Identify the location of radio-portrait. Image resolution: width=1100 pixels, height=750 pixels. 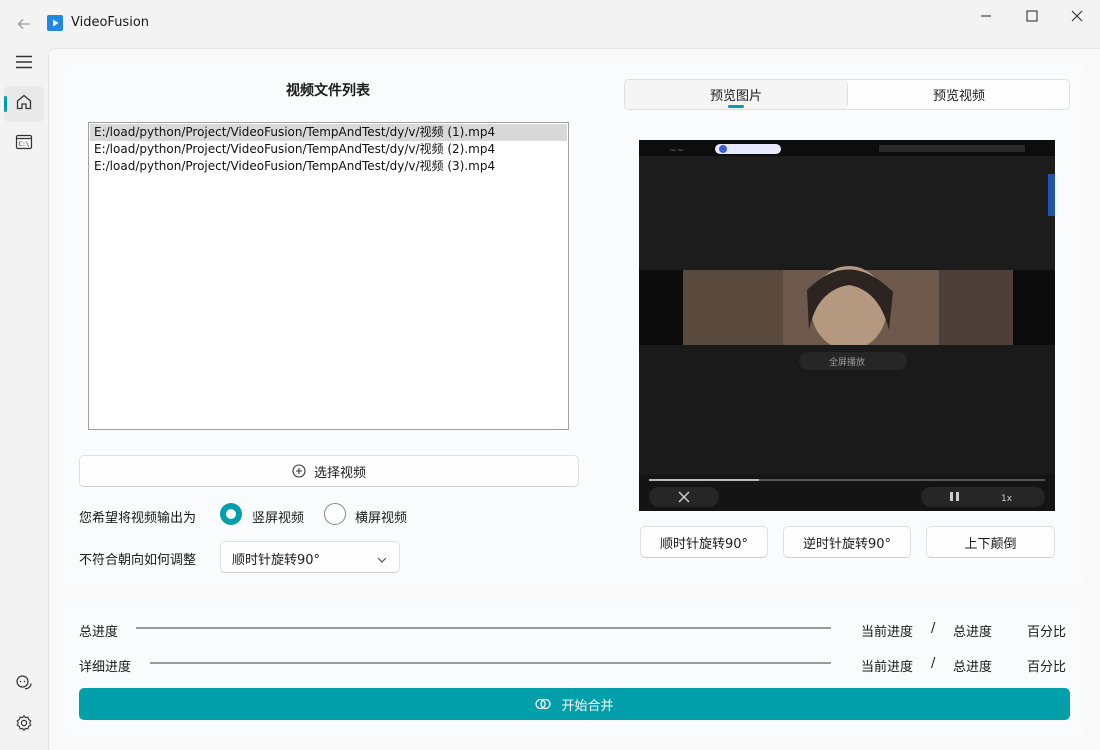
(231, 514).